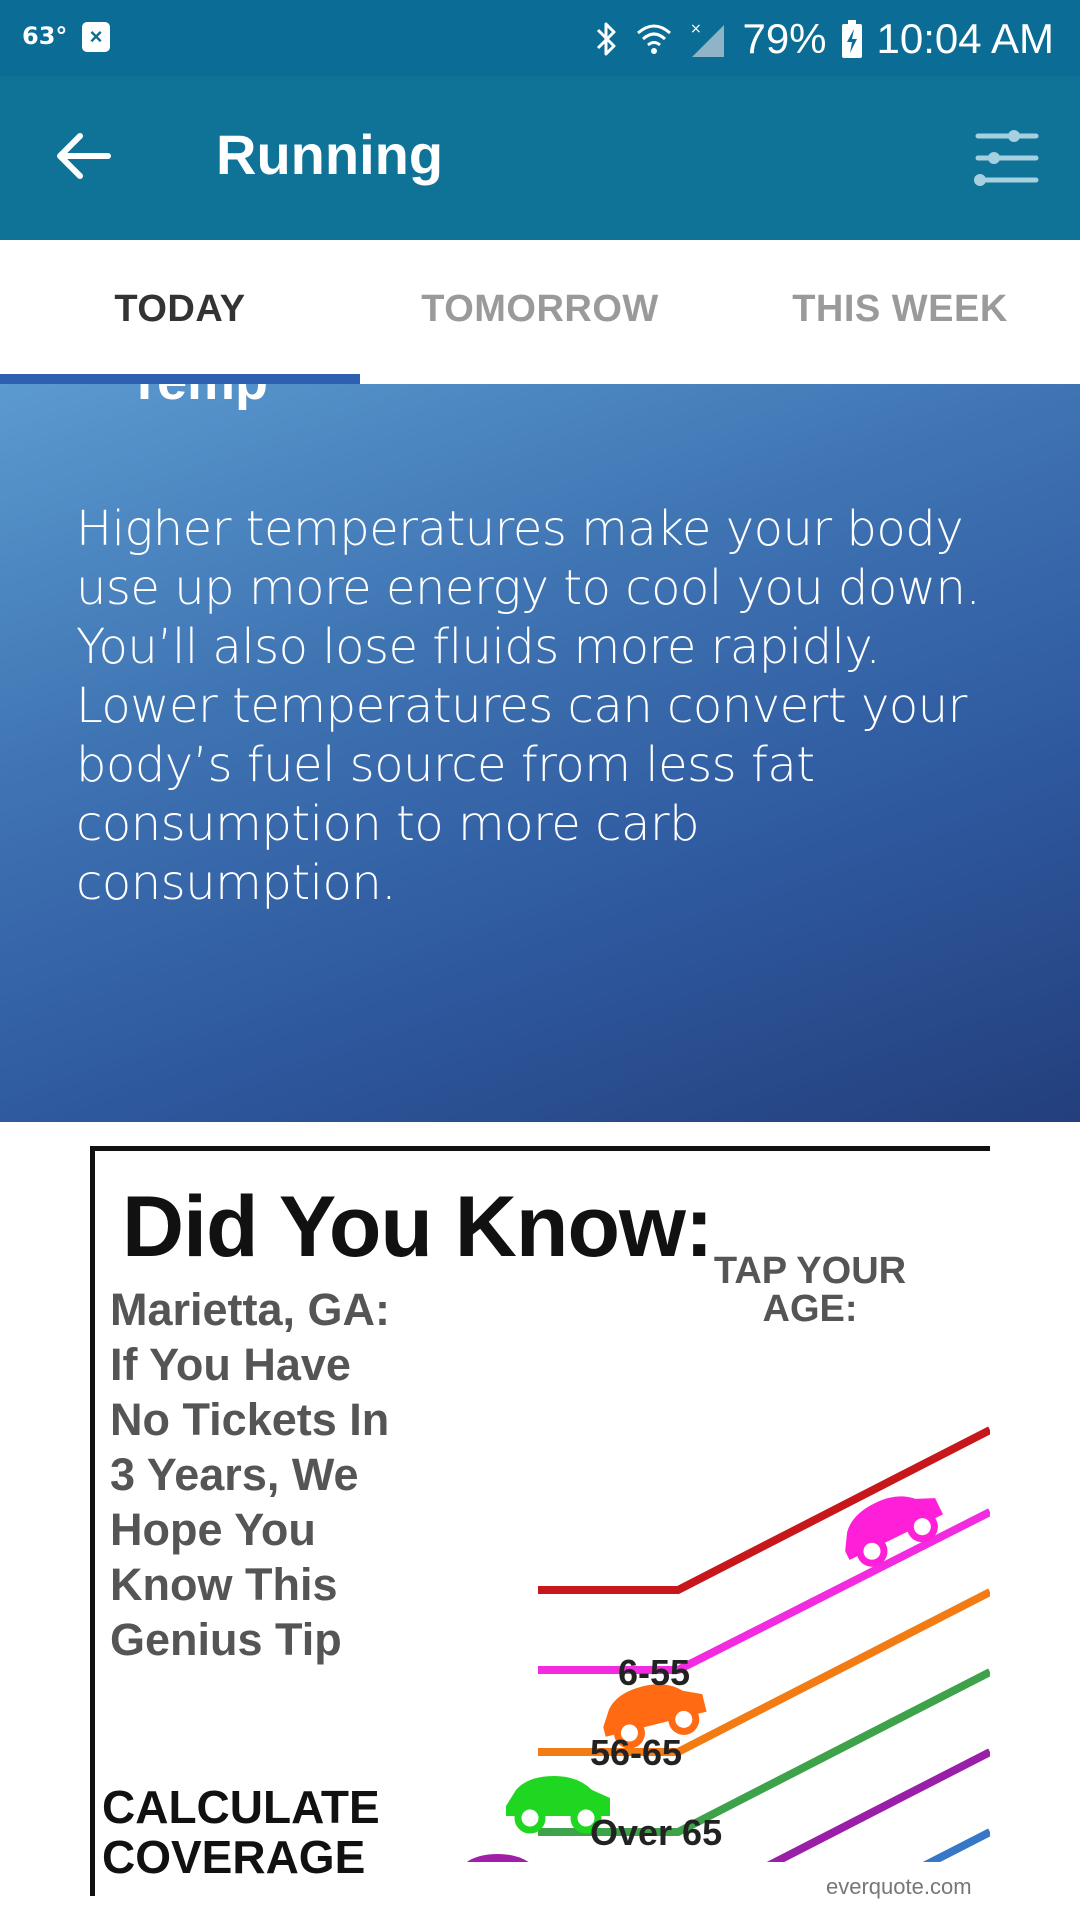 The image size is (1080, 1920). Describe the element at coordinates (728, 1644) in the screenshot. I see `ad-age-graphic` at that location.